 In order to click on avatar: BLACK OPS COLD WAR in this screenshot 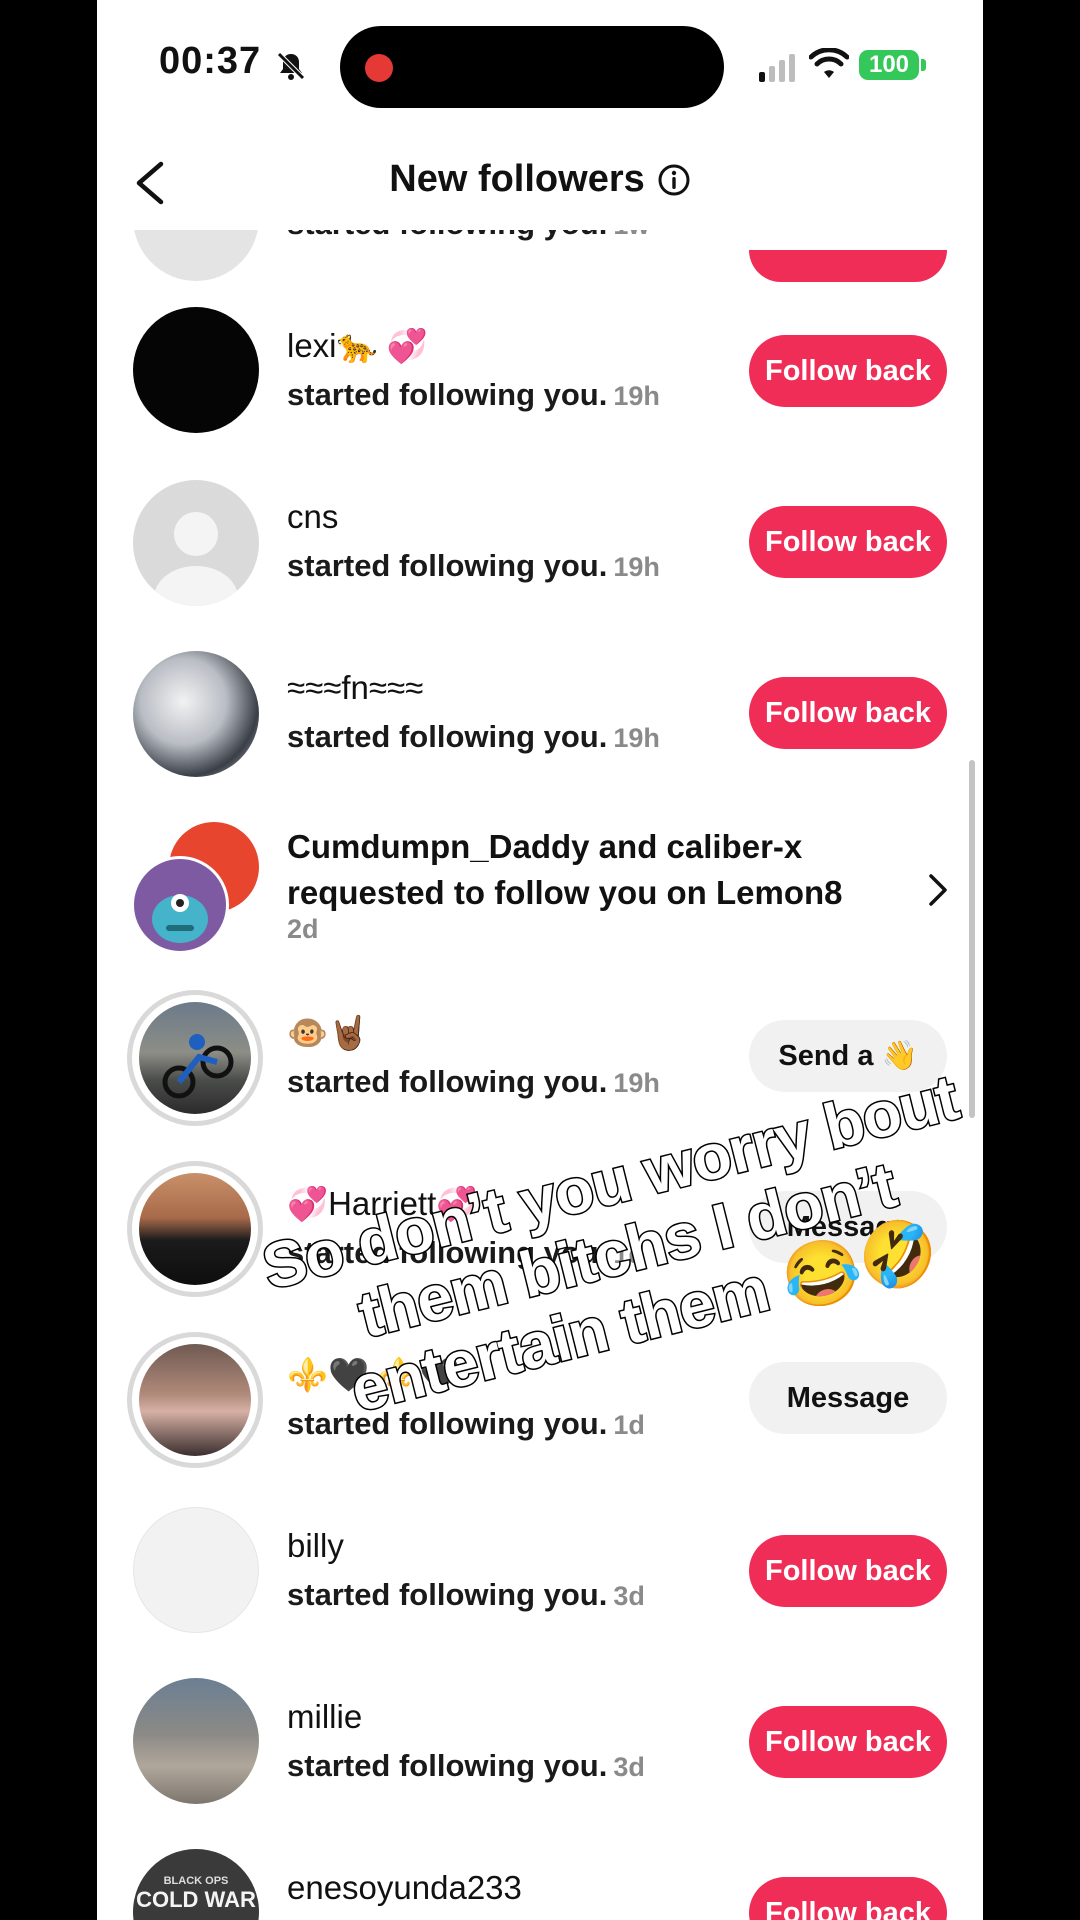, I will do `click(196, 1884)`.